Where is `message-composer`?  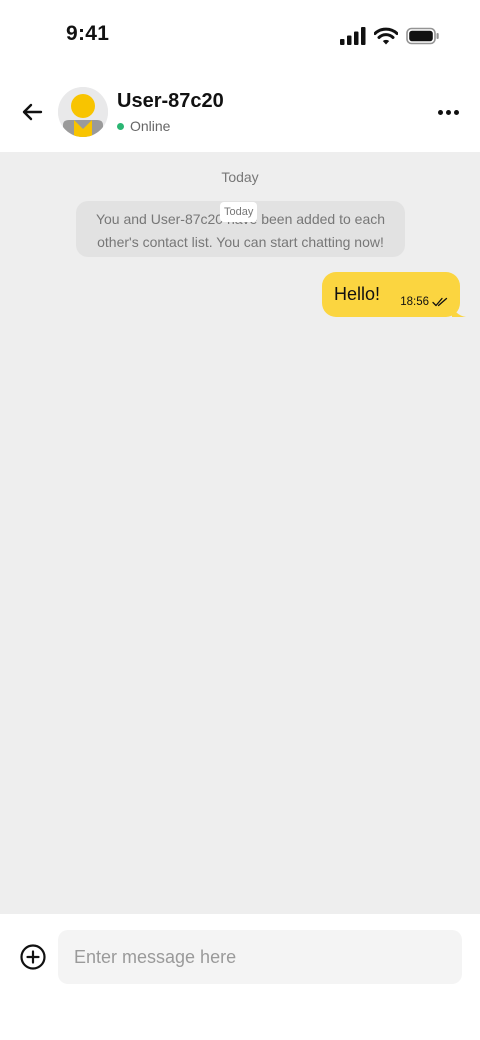
message-composer is located at coordinates (240, 977).